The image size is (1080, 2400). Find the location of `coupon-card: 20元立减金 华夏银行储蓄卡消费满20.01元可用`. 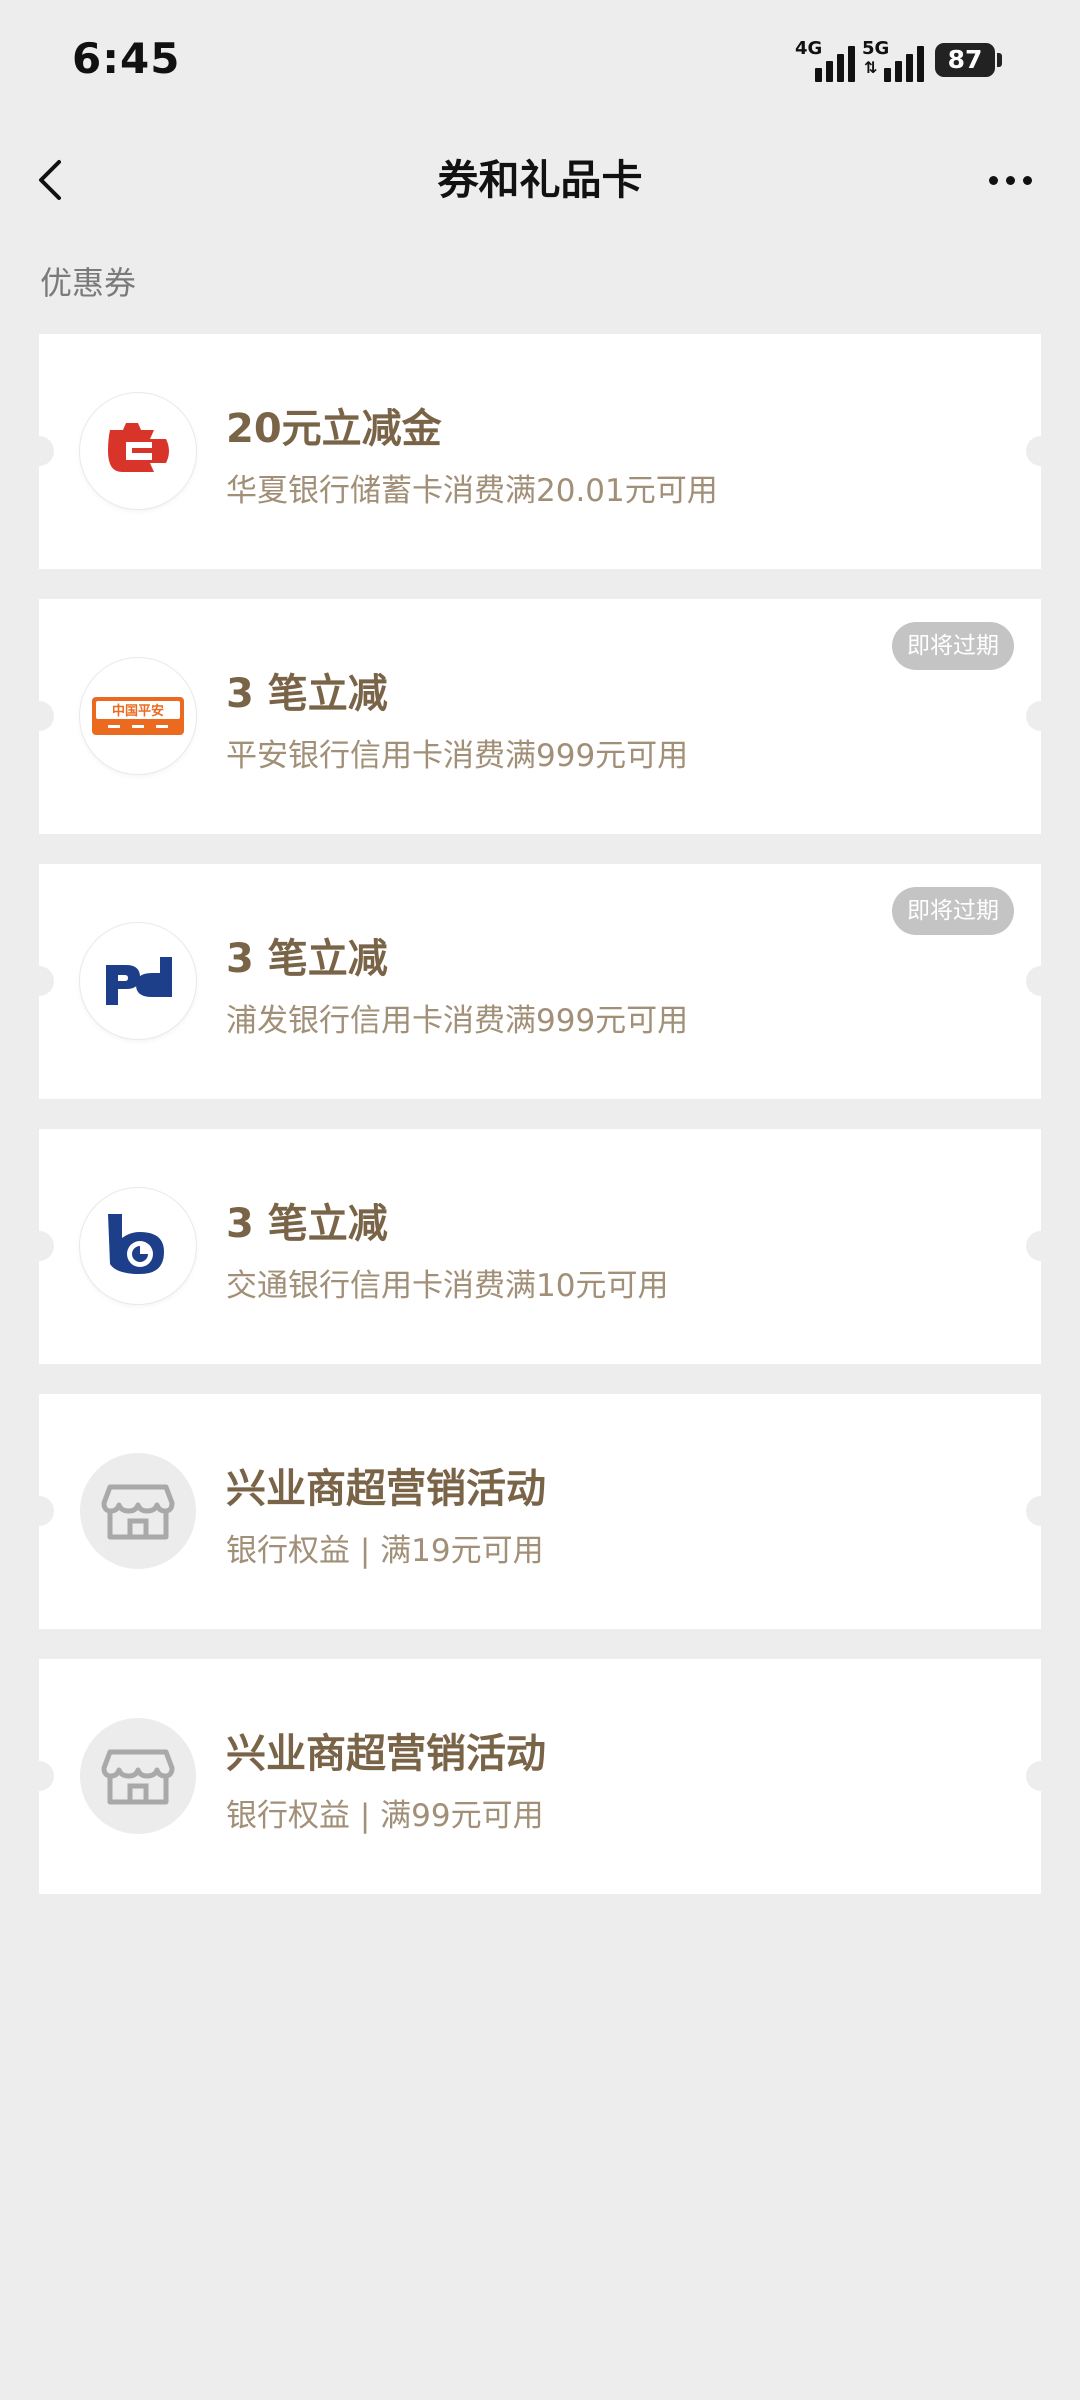

coupon-card: 20元立减金 华夏银行储蓄卡消费满20.01元可用 is located at coordinates (540, 451).